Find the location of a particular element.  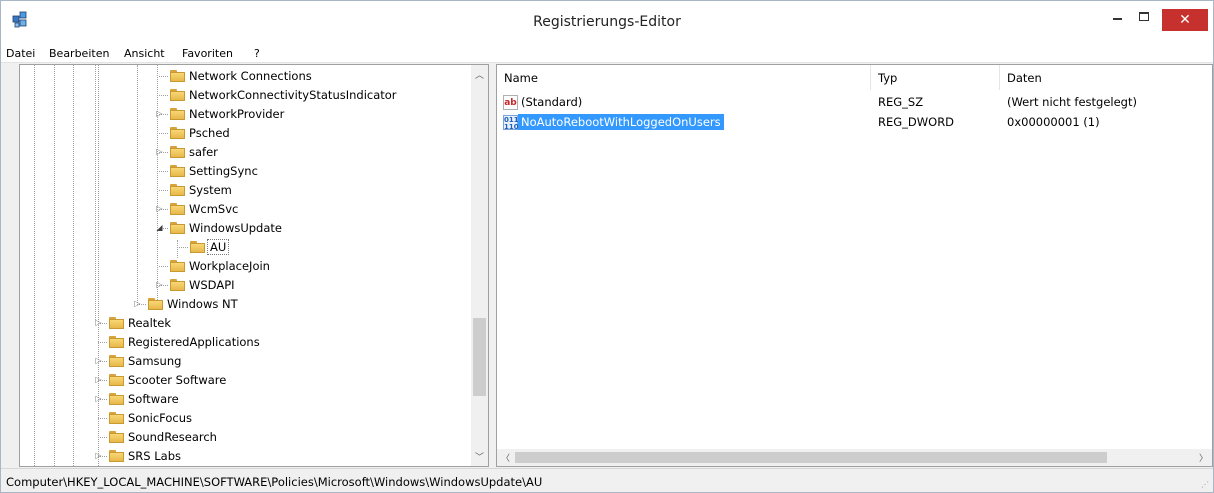

dword-value-icon: 011 110 is located at coordinates (511, 123).